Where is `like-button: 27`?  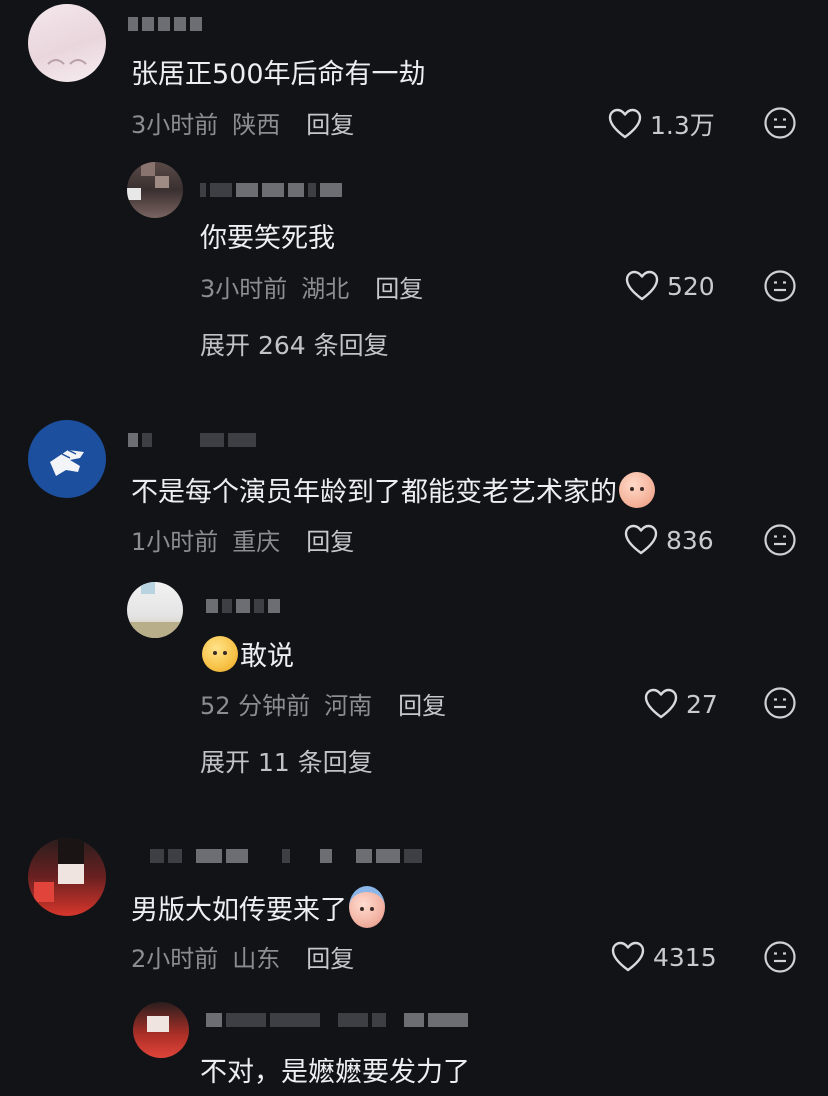
like-button: 27 is located at coordinates (681, 704).